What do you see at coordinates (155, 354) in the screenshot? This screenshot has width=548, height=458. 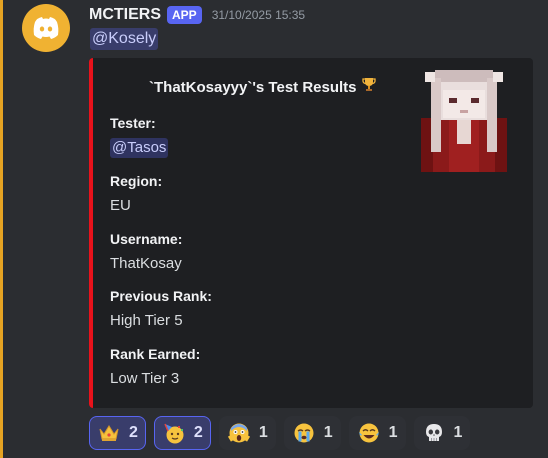 I see `field-name: Rank Earned:` at bounding box center [155, 354].